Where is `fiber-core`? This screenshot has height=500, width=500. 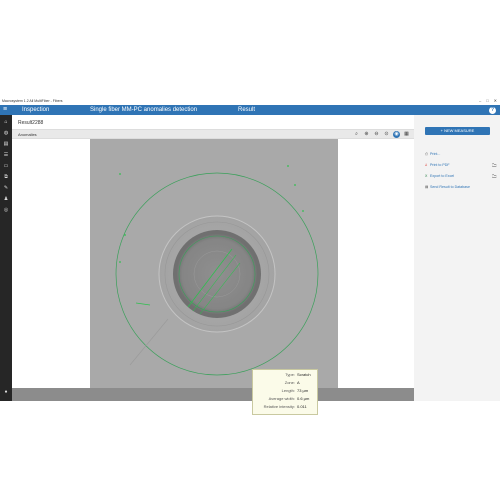 fiber-core is located at coordinates (217, 274).